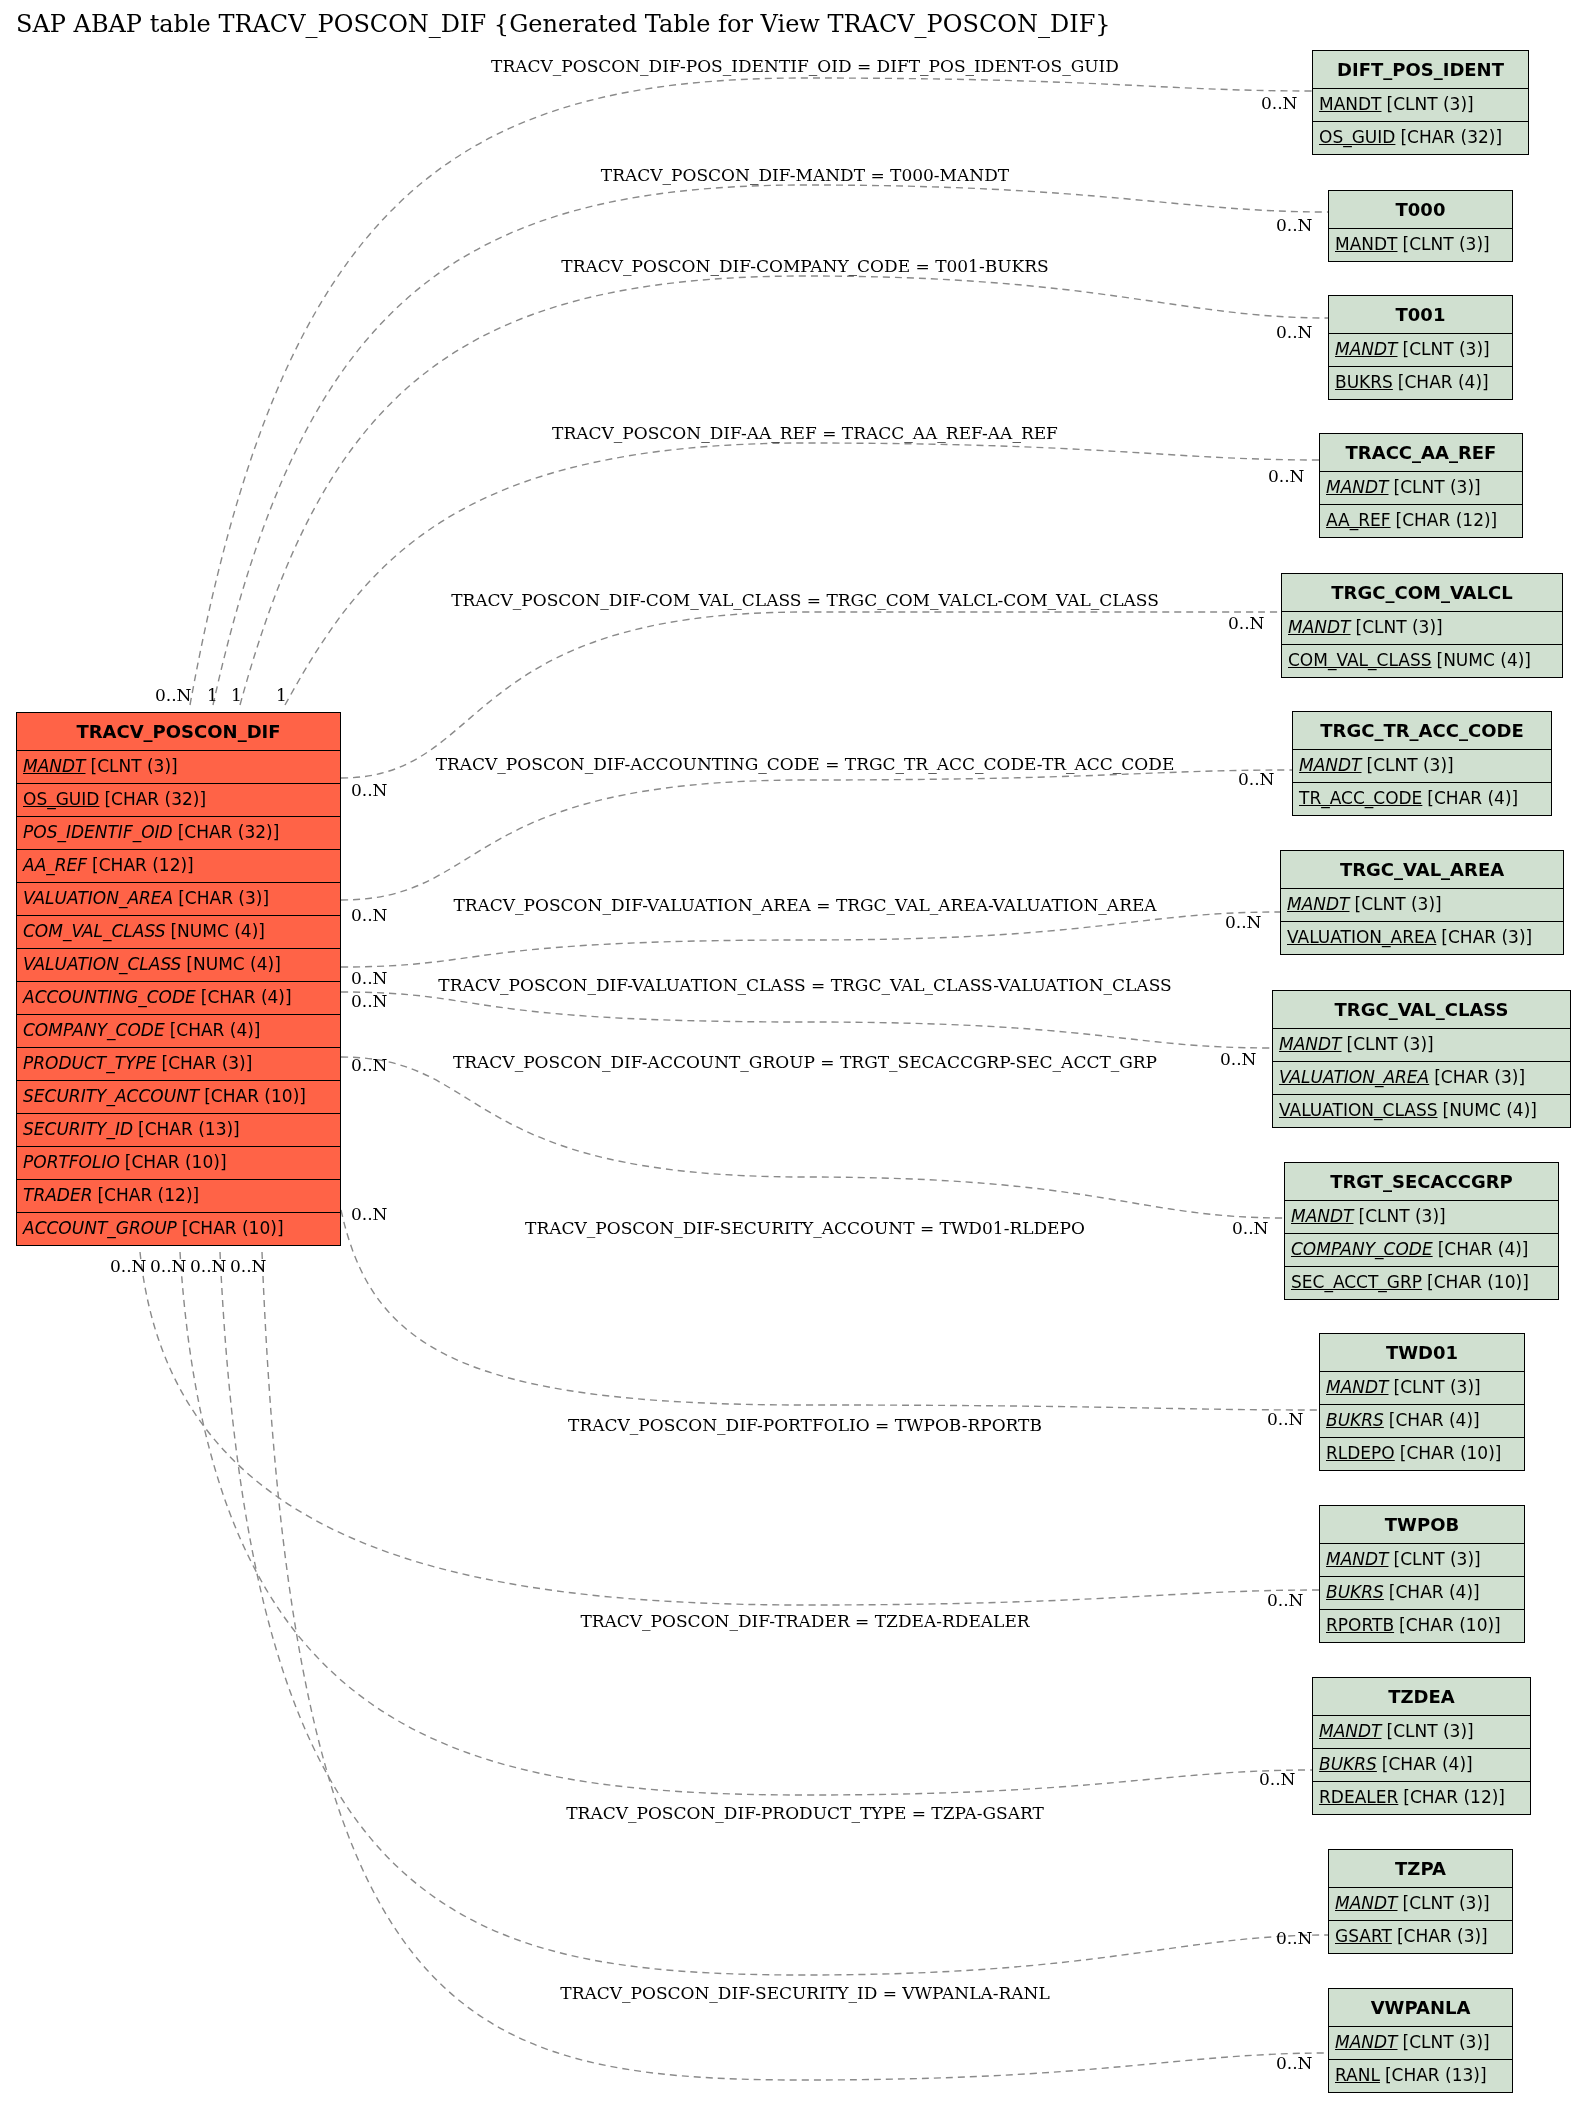  What do you see at coordinates (71, 1163) in the screenshot?
I see `field-name: PORTFOLIO` at bounding box center [71, 1163].